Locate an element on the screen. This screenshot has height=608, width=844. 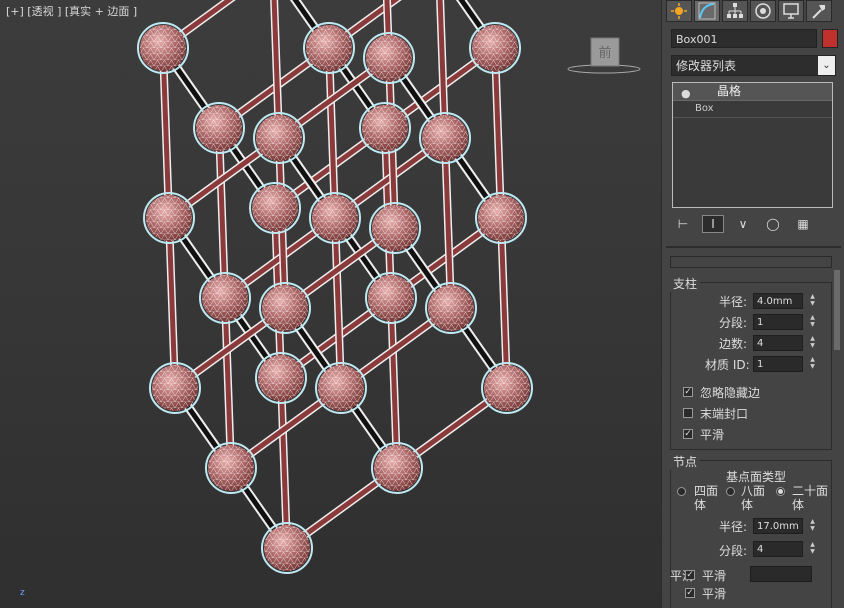
tetra-label: 四面体 is located at coordinates (706, 498).